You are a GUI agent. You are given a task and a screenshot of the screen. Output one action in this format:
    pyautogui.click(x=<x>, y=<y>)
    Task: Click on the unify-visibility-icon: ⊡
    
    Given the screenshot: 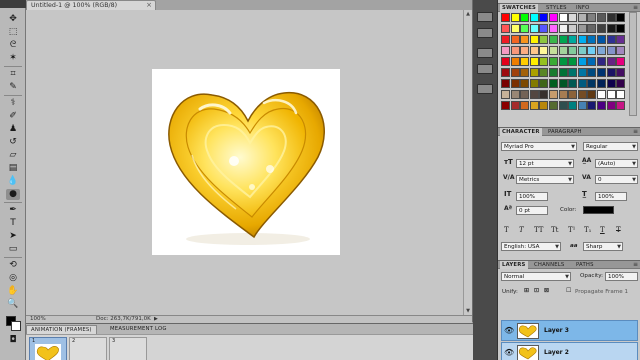 What is the action you would take?
    pyautogui.click(x=536, y=291)
    